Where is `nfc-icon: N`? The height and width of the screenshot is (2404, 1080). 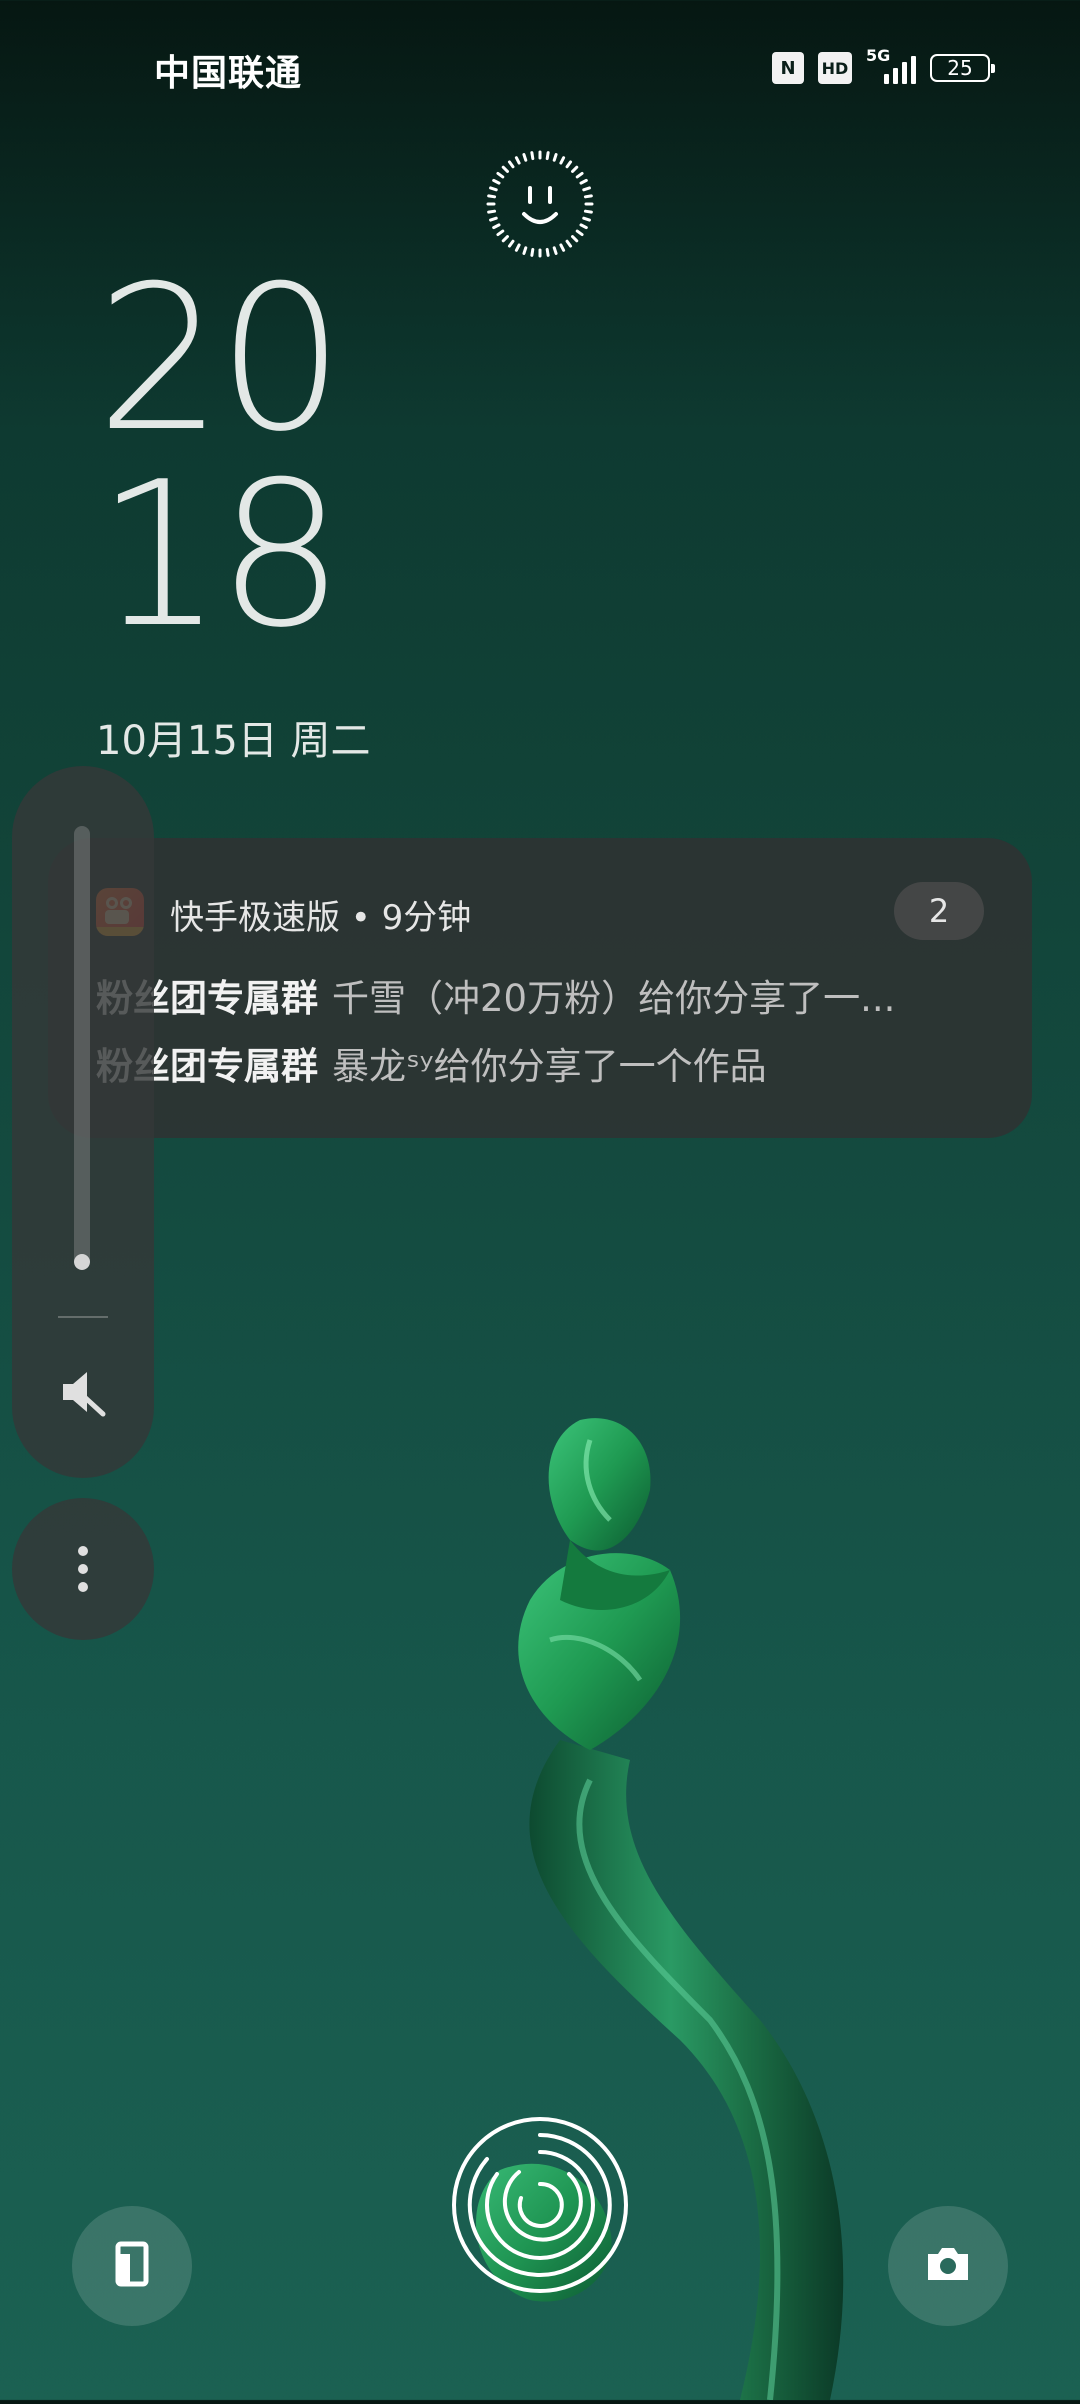
nfc-icon: N is located at coordinates (788, 68).